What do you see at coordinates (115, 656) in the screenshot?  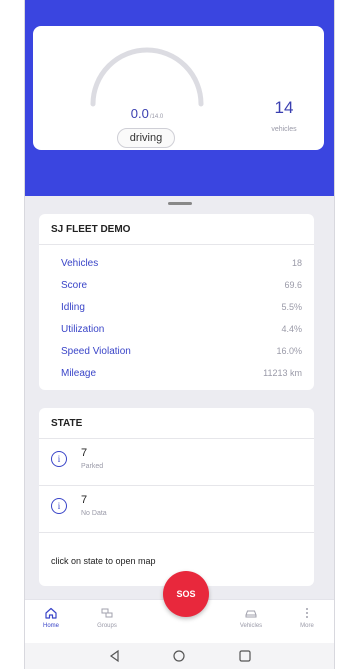 I see `back-icon` at bounding box center [115, 656].